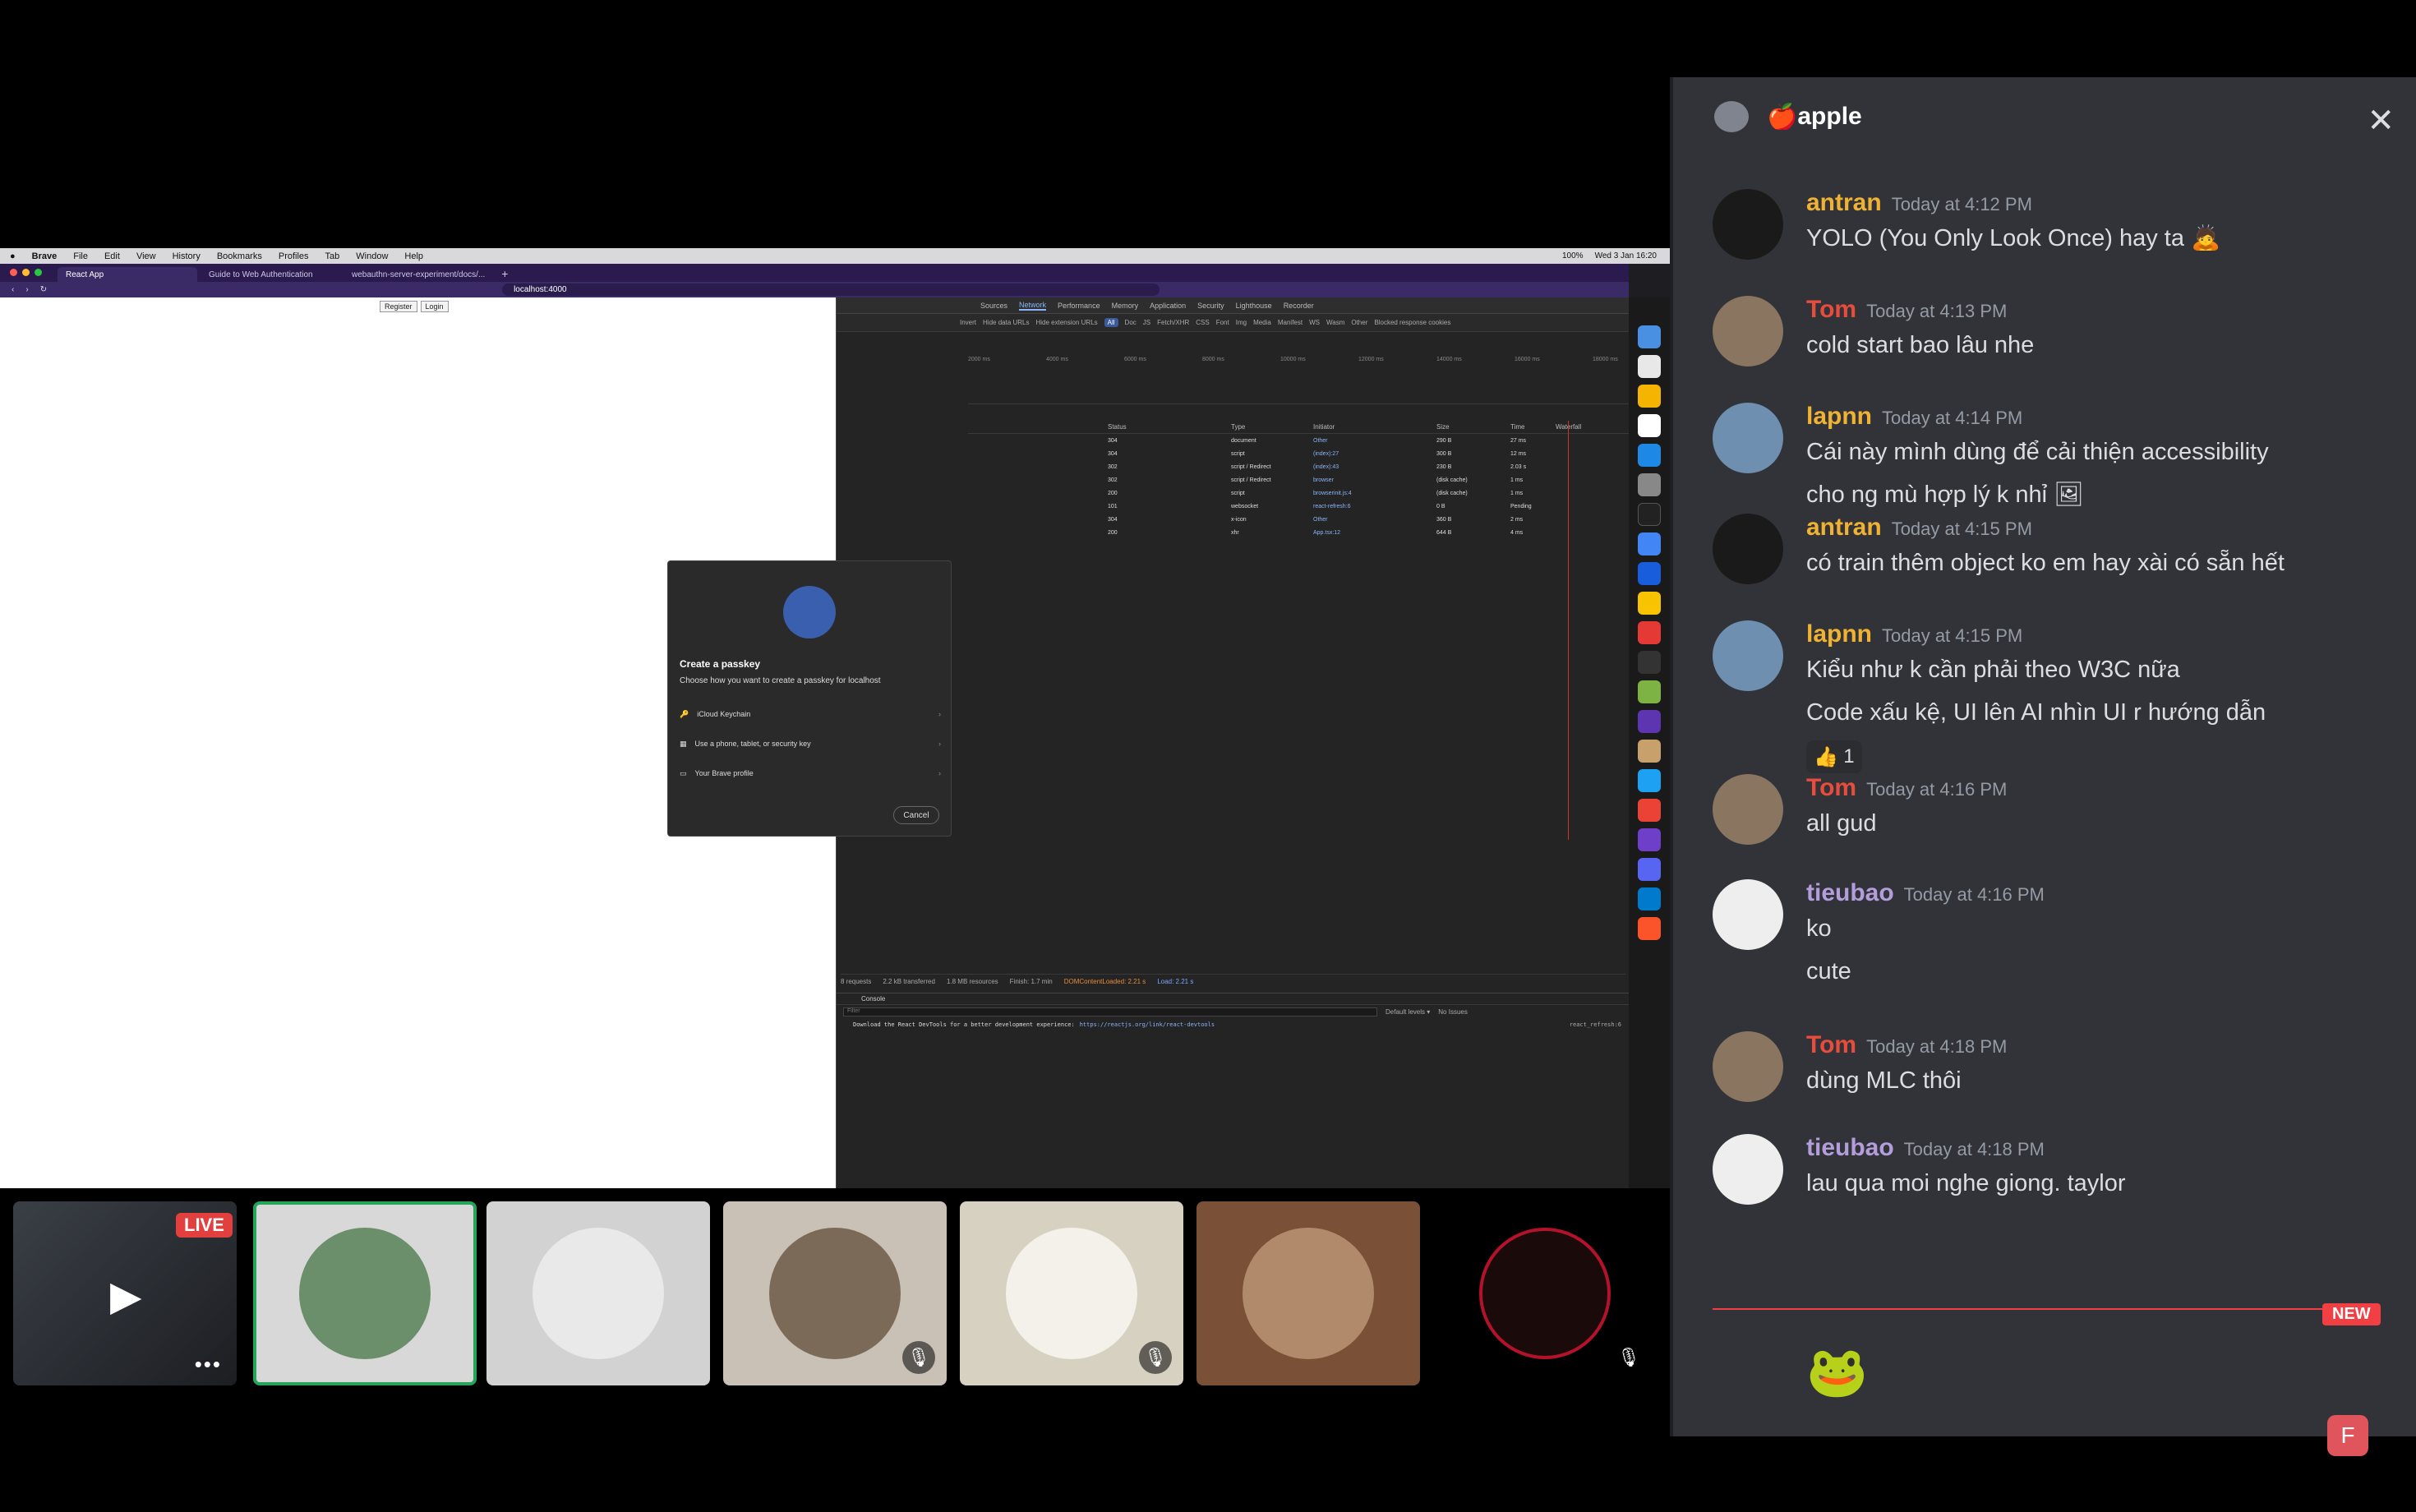 This screenshot has height=1512, width=2416. Describe the element at coordinates (1595, 1024) in the screenshot. I see `console-source: react_refresh:6` at that location.